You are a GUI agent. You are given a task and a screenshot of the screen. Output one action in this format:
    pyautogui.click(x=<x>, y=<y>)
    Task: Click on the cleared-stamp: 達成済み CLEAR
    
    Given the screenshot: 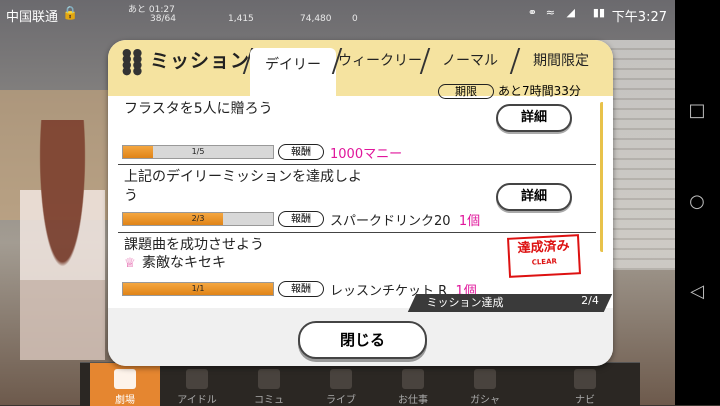 What is the action you would take?
    pyautogui.click(x=544, y=256)
    